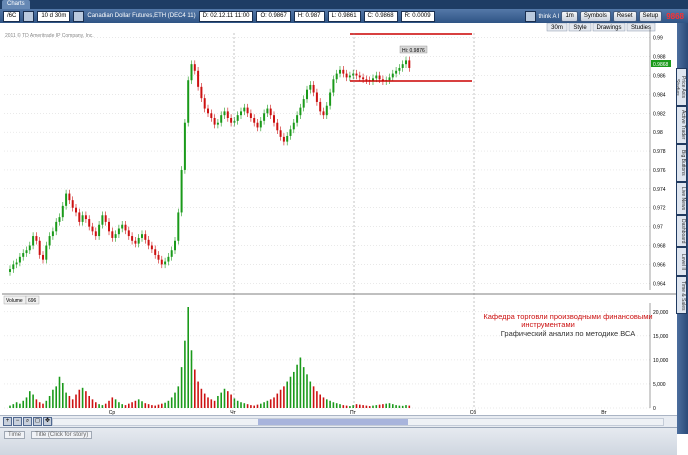 The width and height of the screenshot is (688, 455). What do you see at coordinates (681, 231) in the screenshot?
I see `side-tab: Dashboard` at bounding box center [681, 231].